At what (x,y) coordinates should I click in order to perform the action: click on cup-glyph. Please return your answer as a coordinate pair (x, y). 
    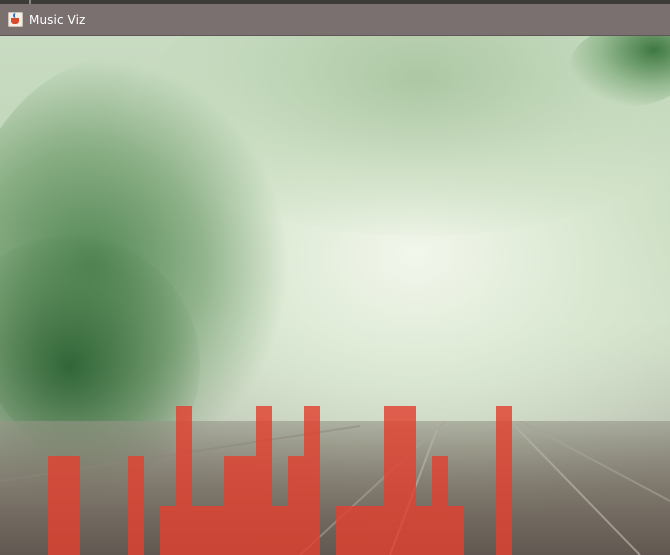
    Looking at the image, I should click on (15, 21).